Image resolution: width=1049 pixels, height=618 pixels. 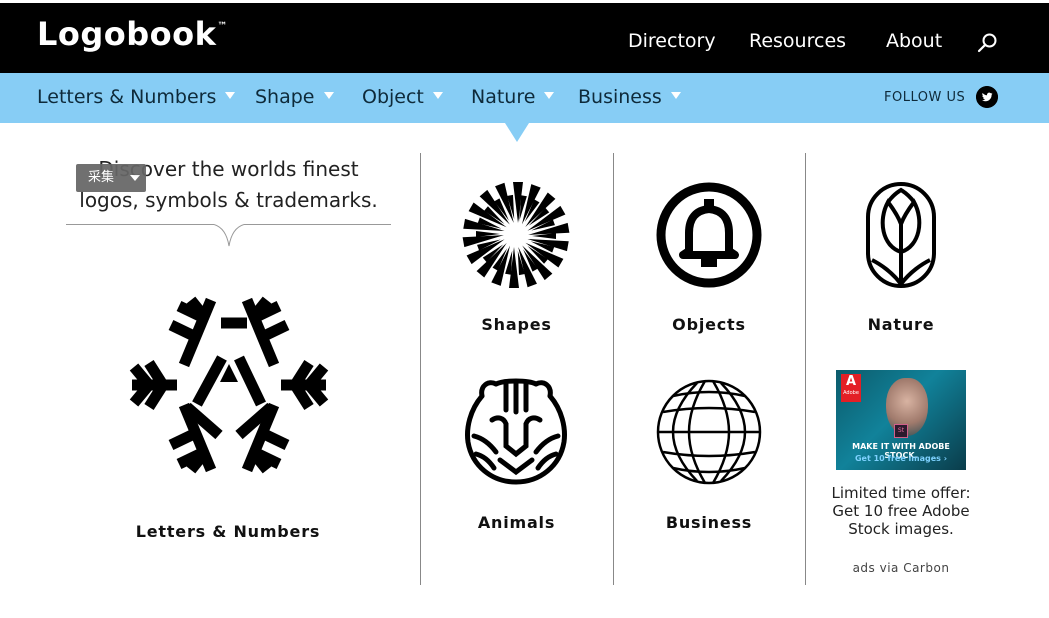 I want to click on nav-resources: Resources, so click(x=797, y=41).